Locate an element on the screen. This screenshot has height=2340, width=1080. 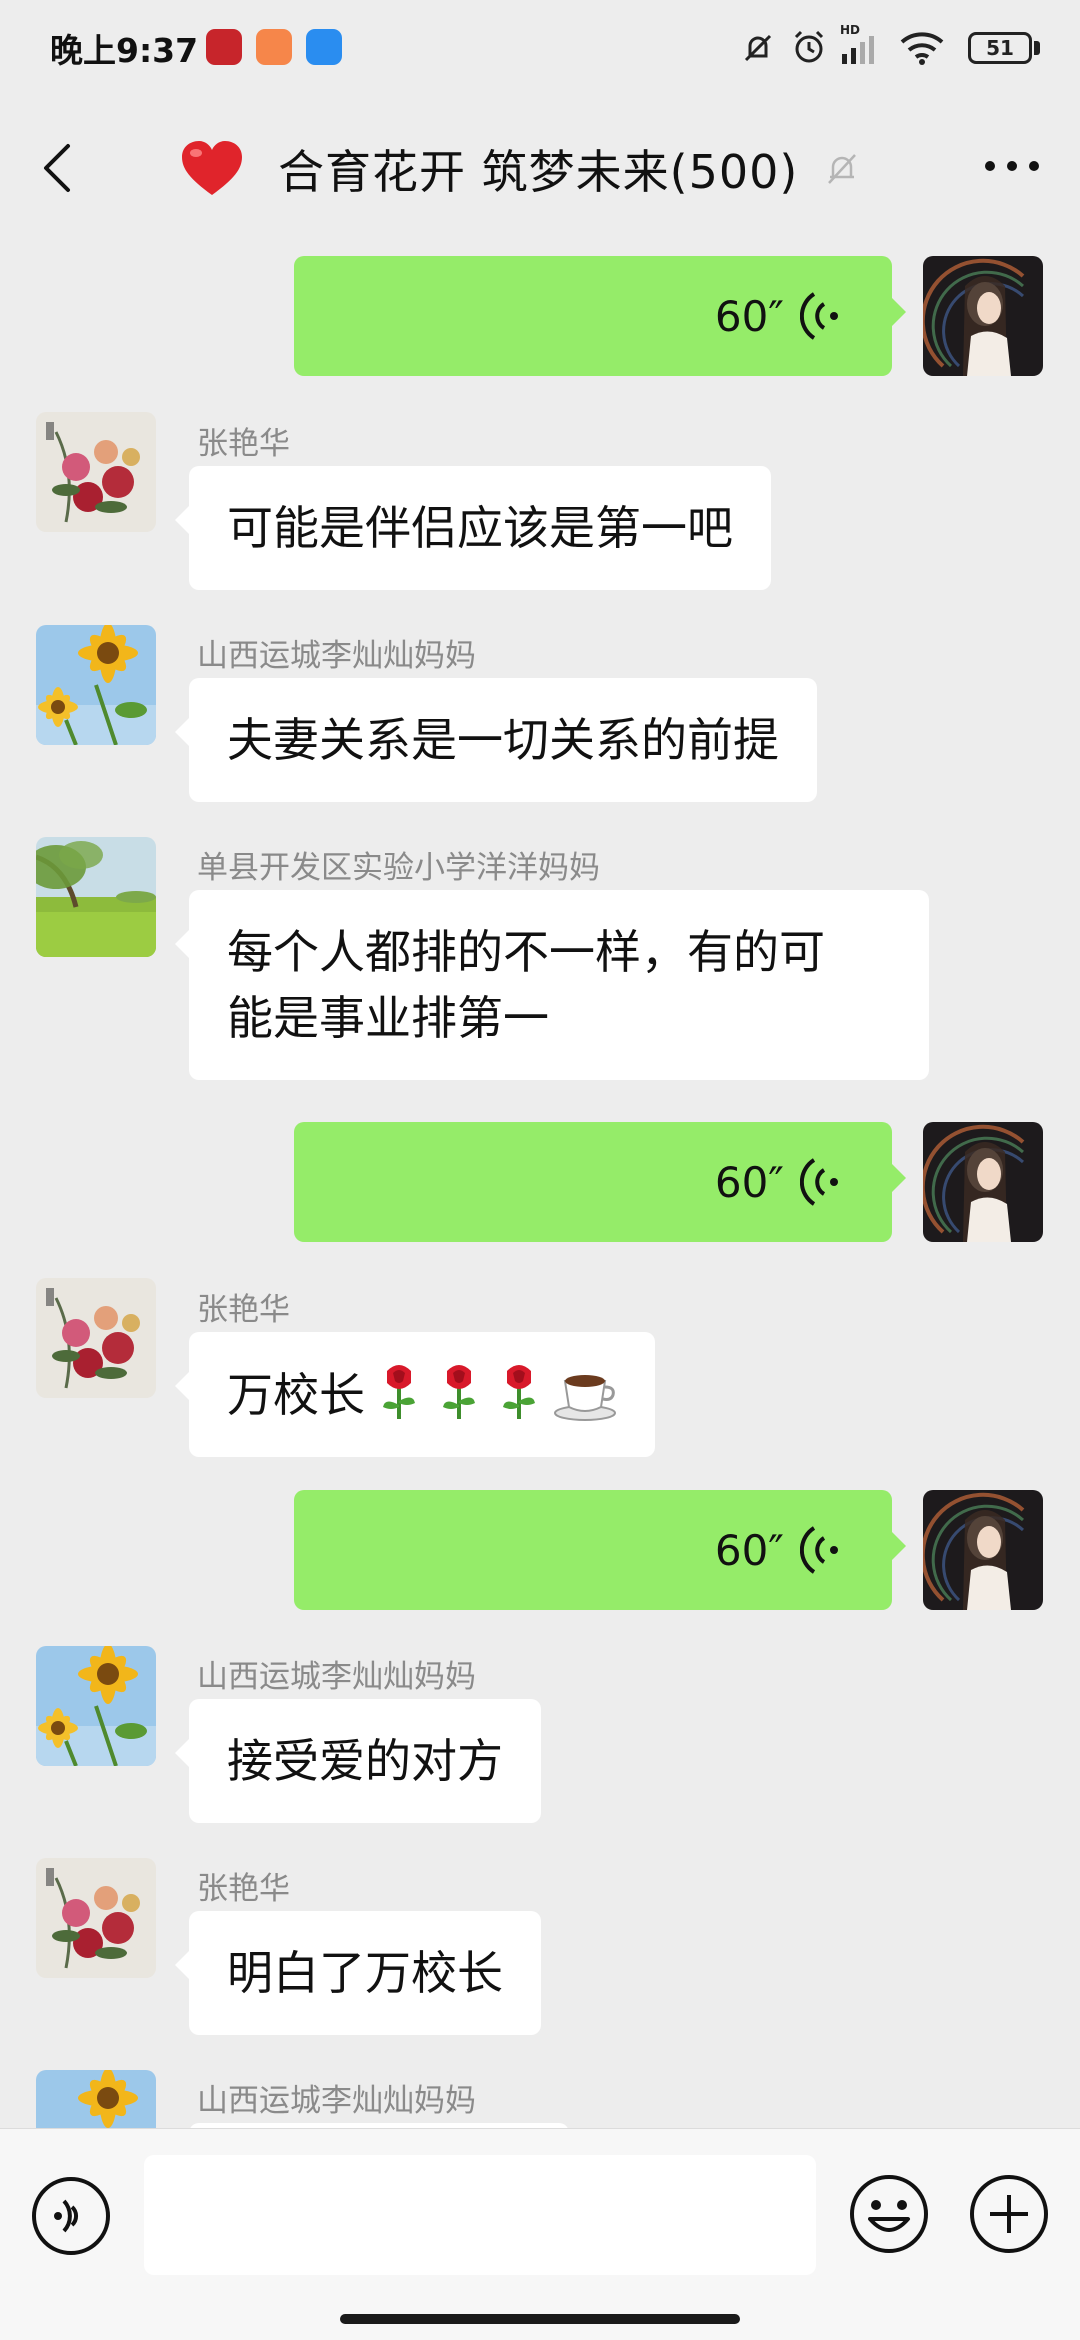
alarm-clock-icon is located at coordinates (809, 46).